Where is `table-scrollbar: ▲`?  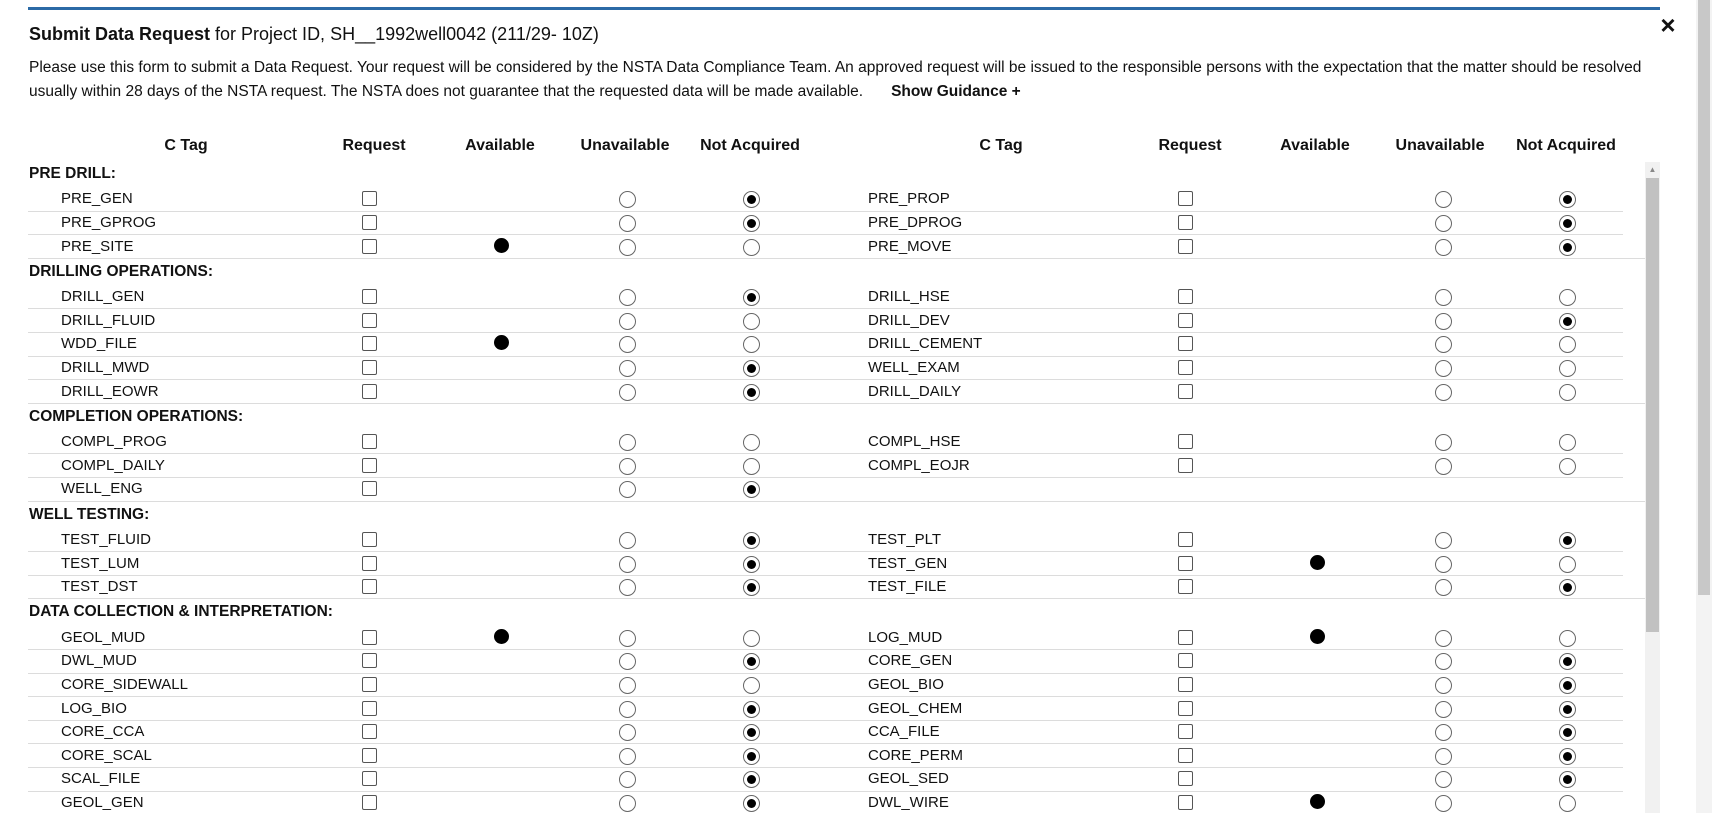 table-scrollbar: ▲ is located at coordinates (1652, 487).